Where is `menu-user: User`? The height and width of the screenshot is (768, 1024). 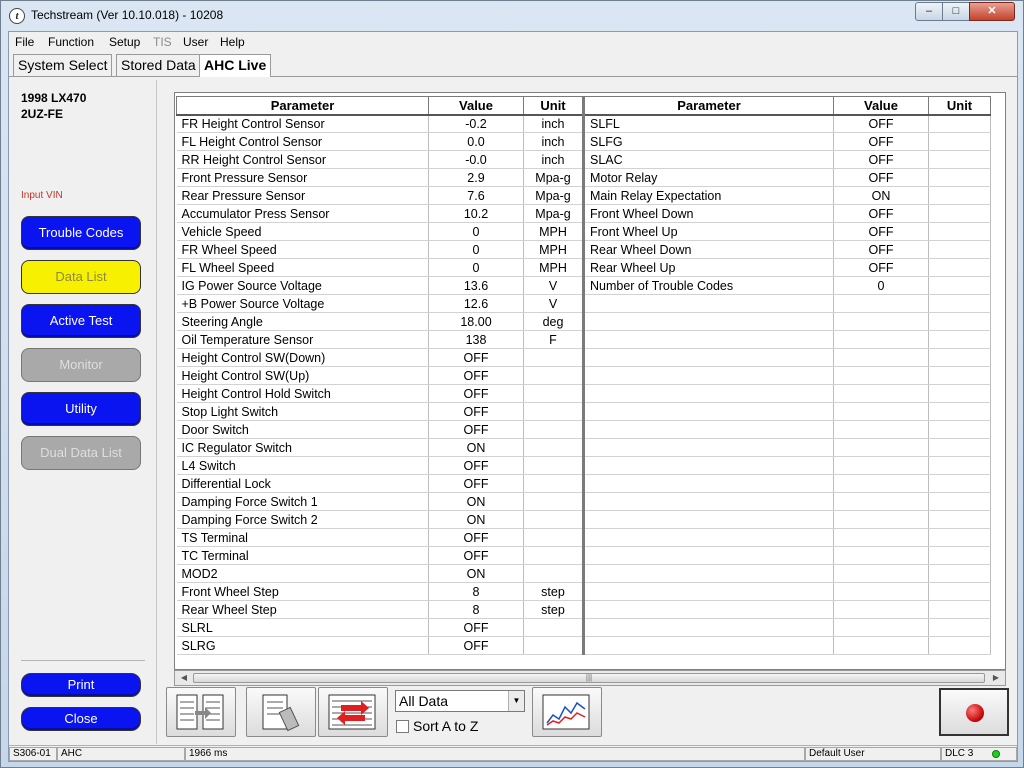 menu-user: User is located at coordinates (195, 42).